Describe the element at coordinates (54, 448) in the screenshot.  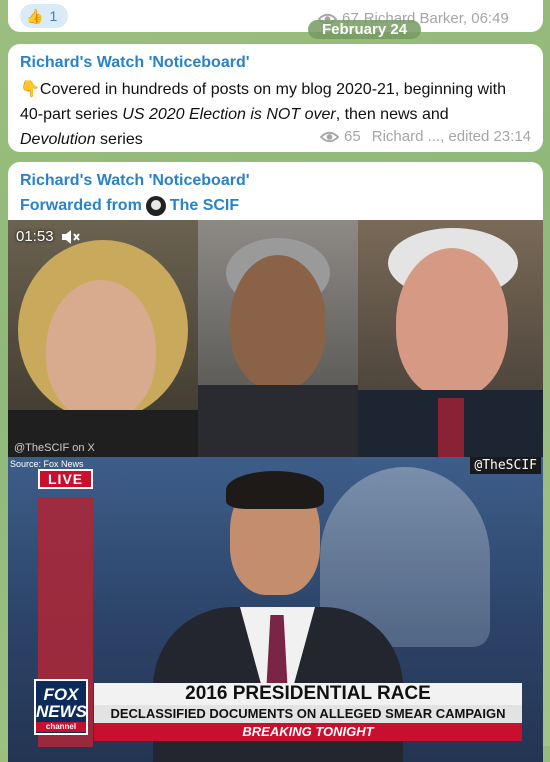
I see `watermark-text: @TheSCIF on X` at that location.